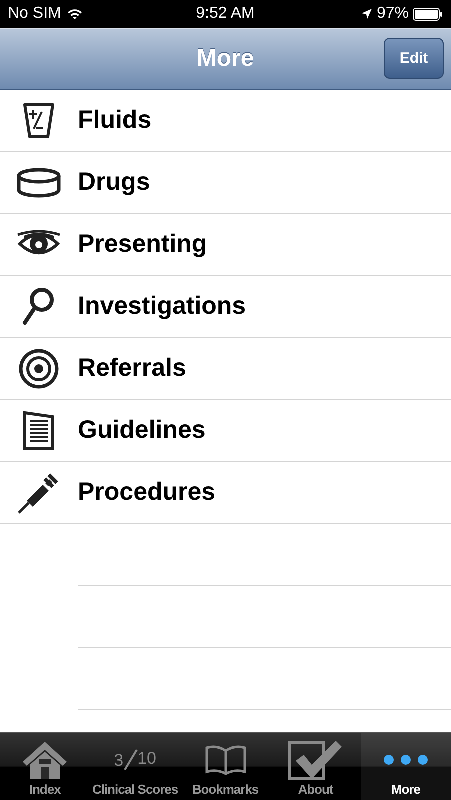 Image resolution: width=451 pixels, height=800 pixels. What do you see at coordinates (75, 14) in the screenshot?
I see `wifi-icon` at bounding box center [75, 14].